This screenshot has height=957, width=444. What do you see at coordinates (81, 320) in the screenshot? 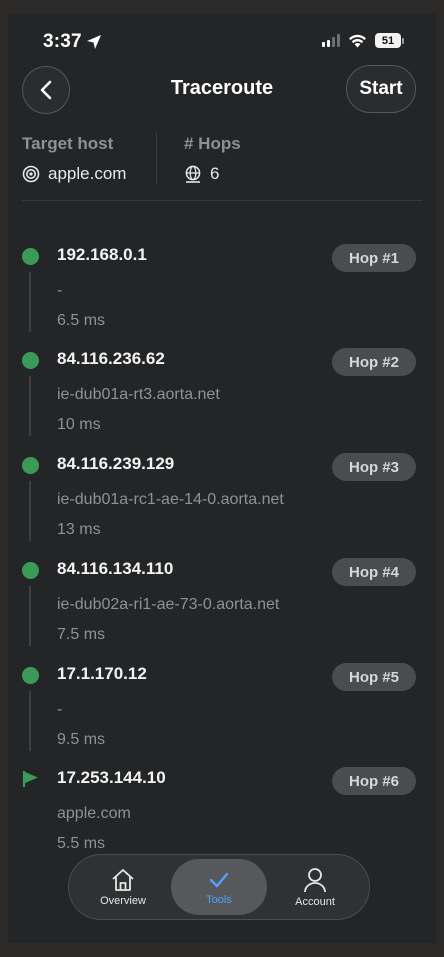
I see `hop-latency: 6.5 ms` at bounding box center [81, 320].